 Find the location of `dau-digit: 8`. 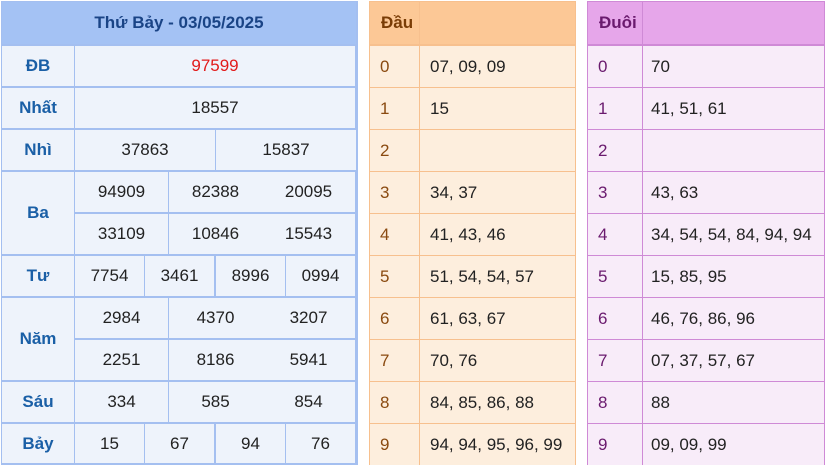

dau-digit: 8 is located at coordinates (394, 402).